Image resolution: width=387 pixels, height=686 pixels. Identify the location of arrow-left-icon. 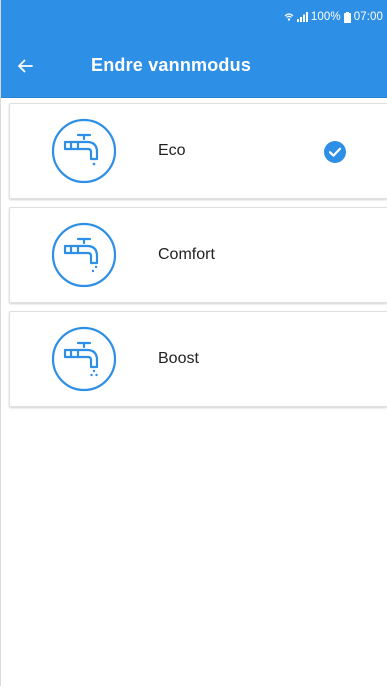
(25, 65).